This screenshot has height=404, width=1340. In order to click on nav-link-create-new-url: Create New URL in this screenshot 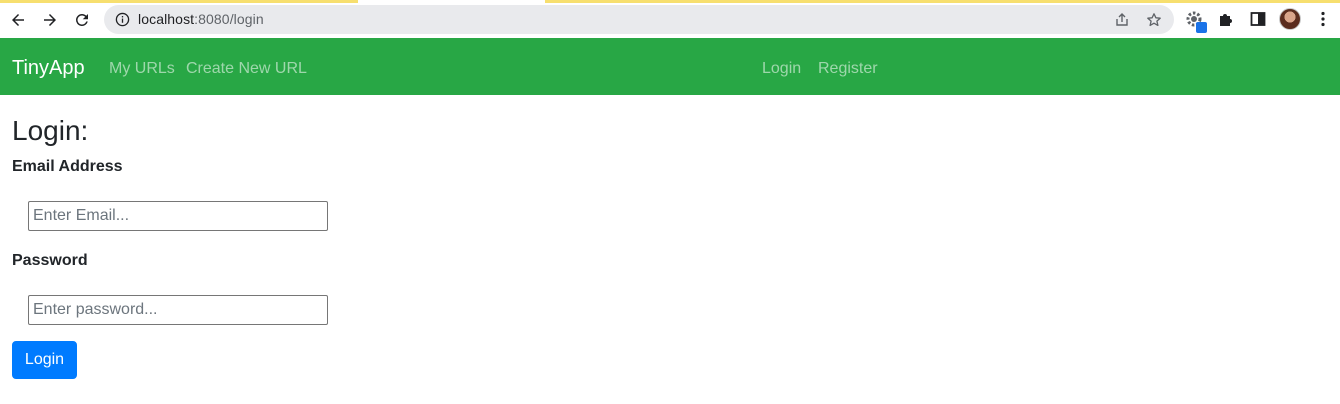, I will do `click(246, 68)`.